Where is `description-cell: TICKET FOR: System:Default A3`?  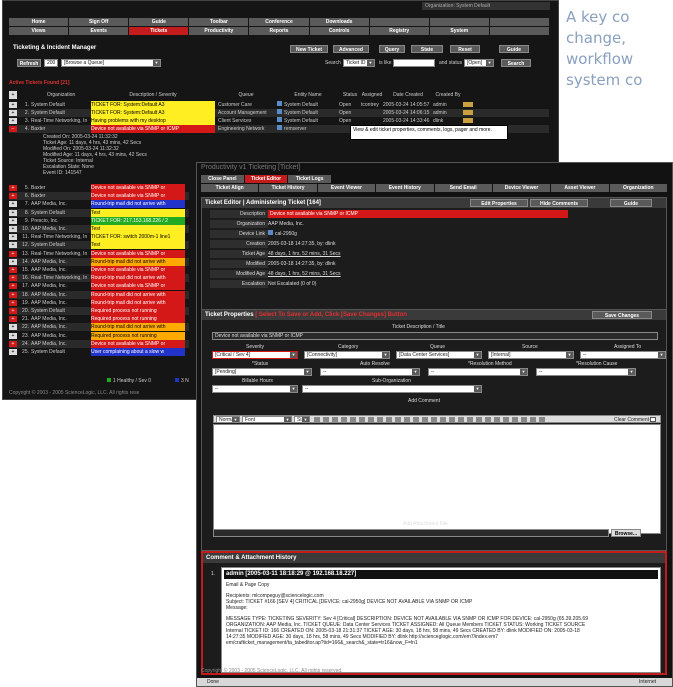
description-cell: TICKET FOR: System:Default A3 is located at coordinates (153, 113).